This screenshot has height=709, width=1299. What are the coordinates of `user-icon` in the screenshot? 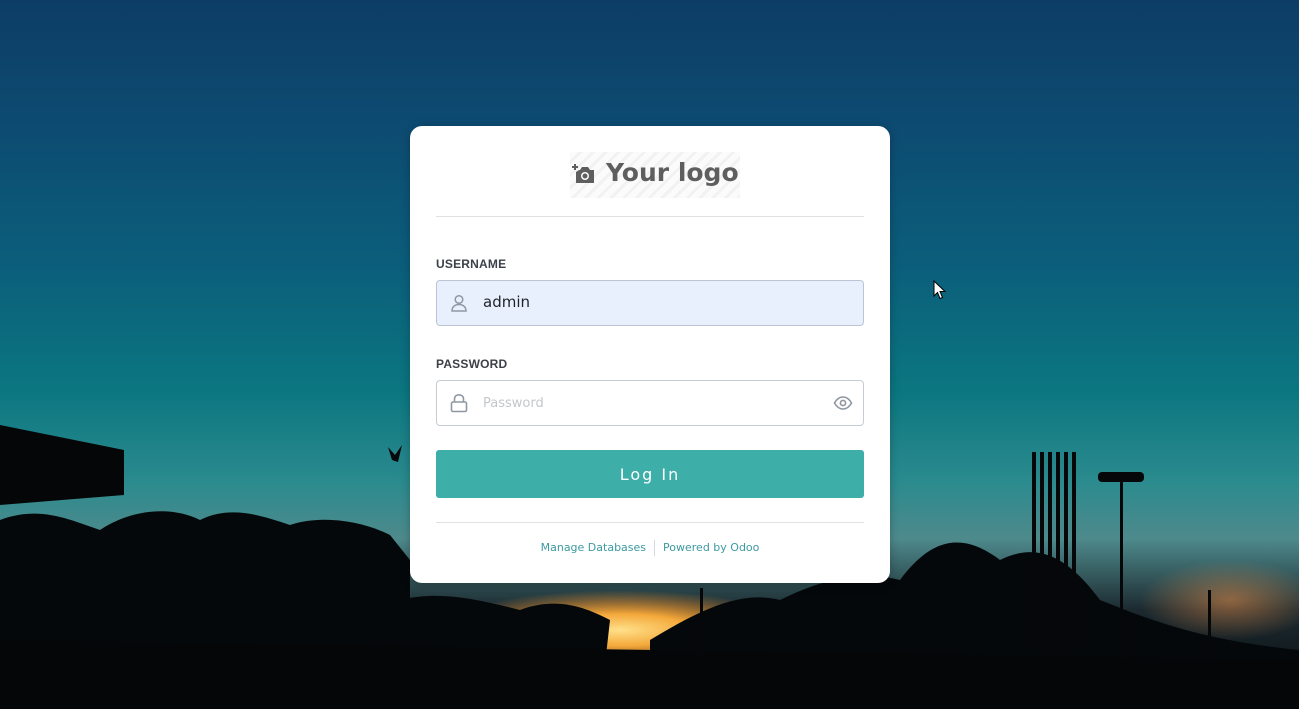 It's located at (459, 303).